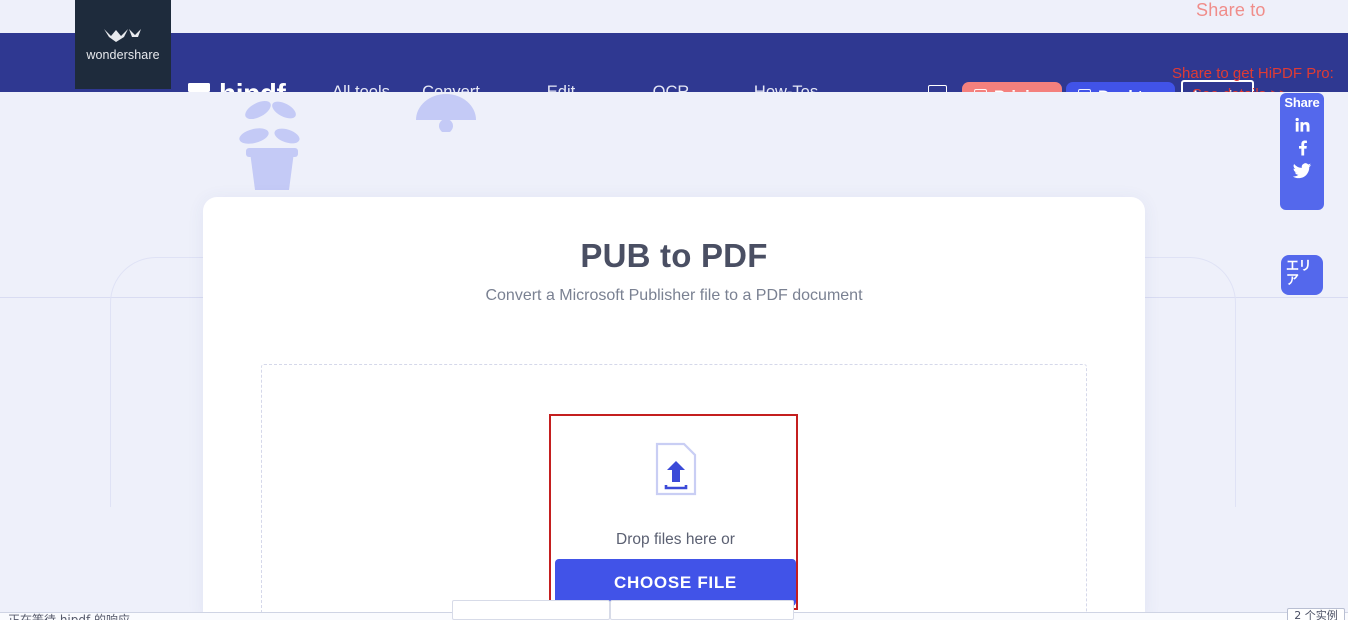  What do you see at coordinates (446, 113) in the screenshot?
I see `hanging-lamp-icon` at bounding box center [446, 113].